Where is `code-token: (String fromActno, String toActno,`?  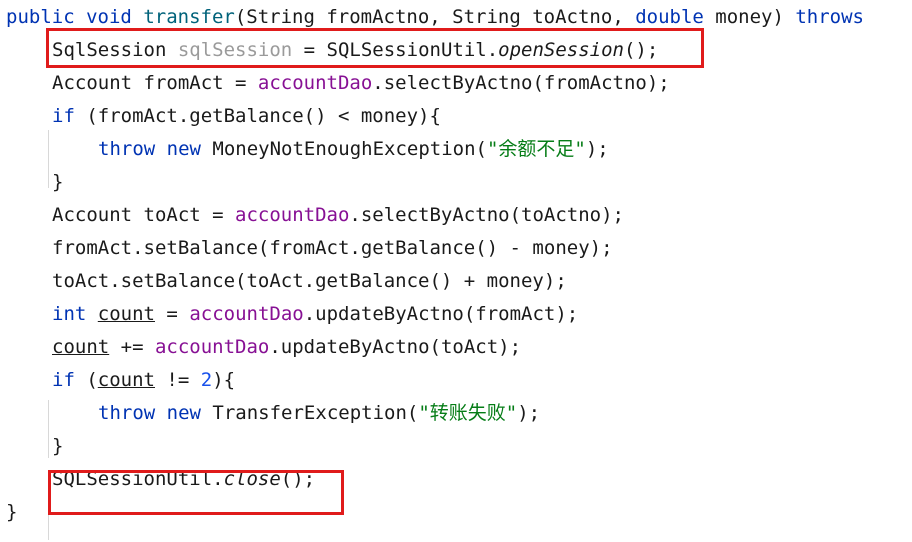 code-token: (String fromActno, String toActno, is located at coordinates (435, 17).